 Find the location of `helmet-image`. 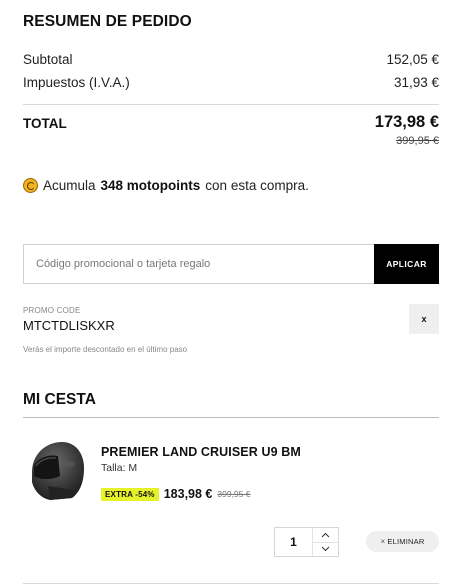

helmet-image is located at coordinates (56, 471).